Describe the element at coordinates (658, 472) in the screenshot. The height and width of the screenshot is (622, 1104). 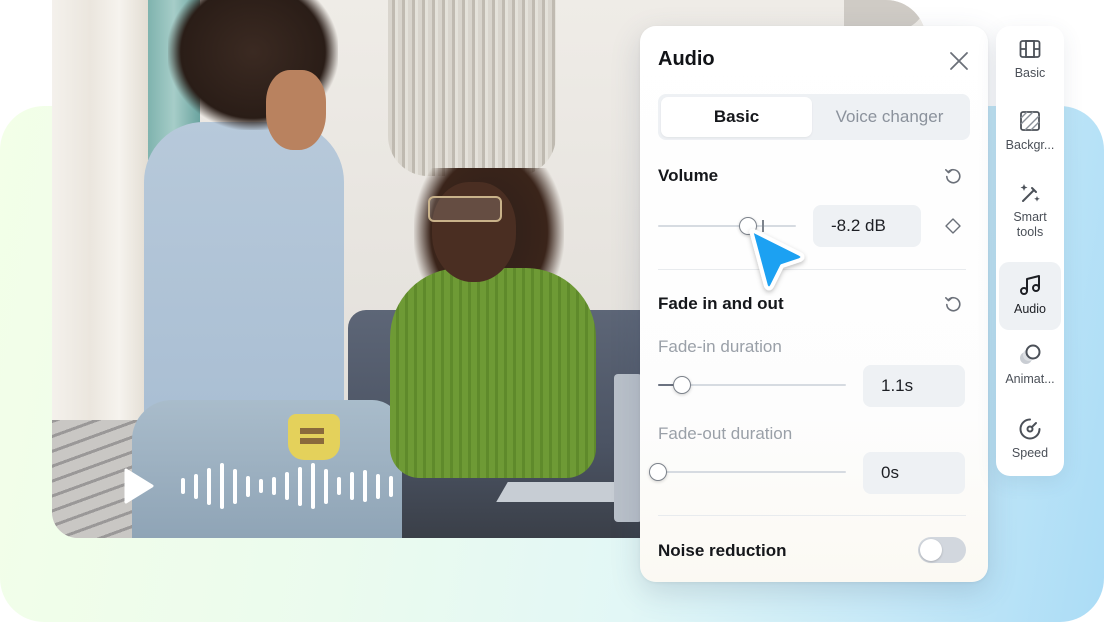
I see `fade-out-slider-thumb` at that location.